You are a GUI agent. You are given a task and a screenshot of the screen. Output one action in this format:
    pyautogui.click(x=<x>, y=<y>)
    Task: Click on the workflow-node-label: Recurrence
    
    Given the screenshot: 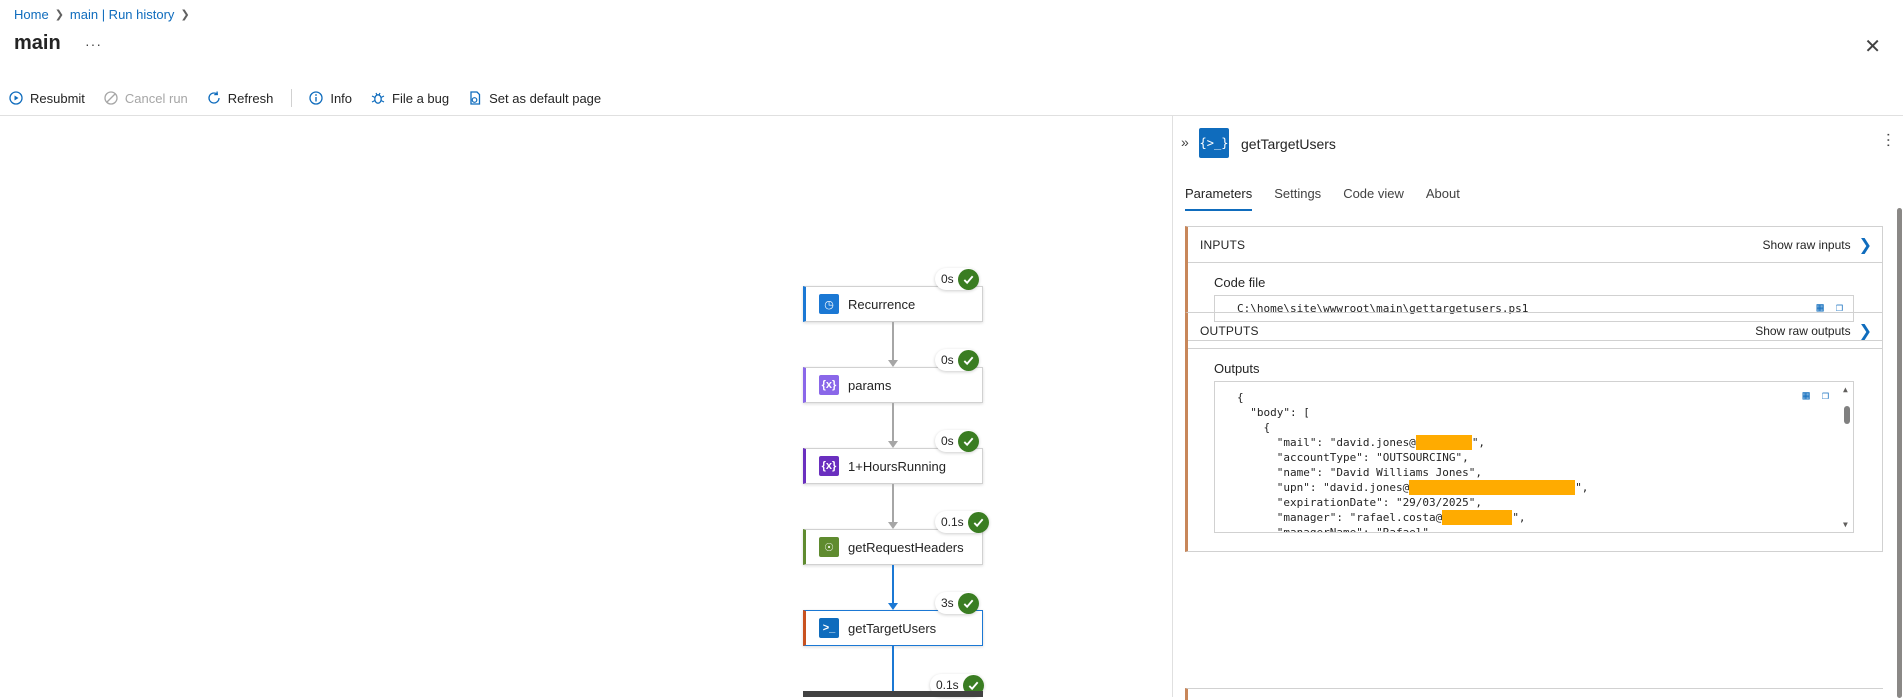 What is the action you would take?
    pyautogui.click(x=882, y=304)
    